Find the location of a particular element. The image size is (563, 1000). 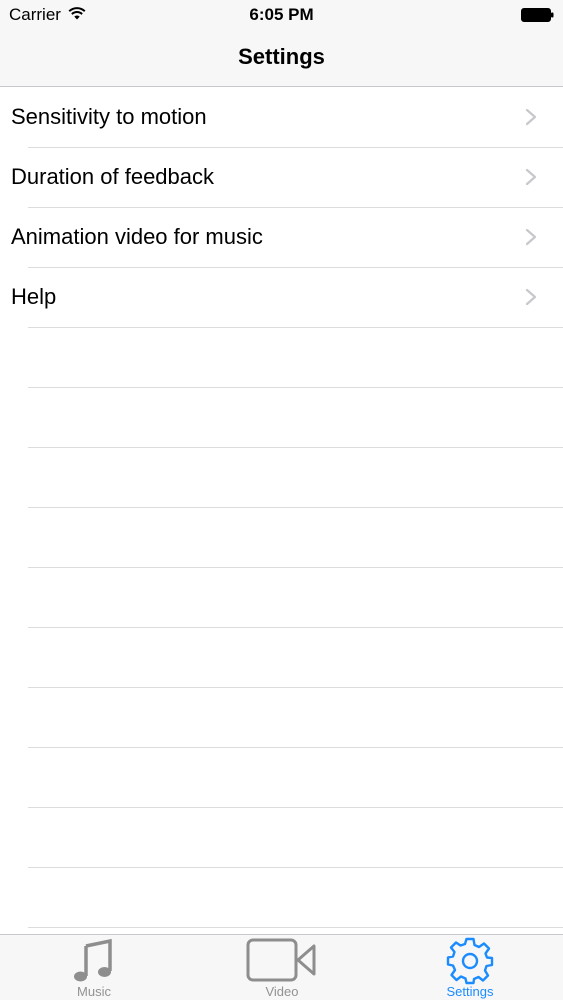

page-title: Settings is located at coordinates (281, 56).